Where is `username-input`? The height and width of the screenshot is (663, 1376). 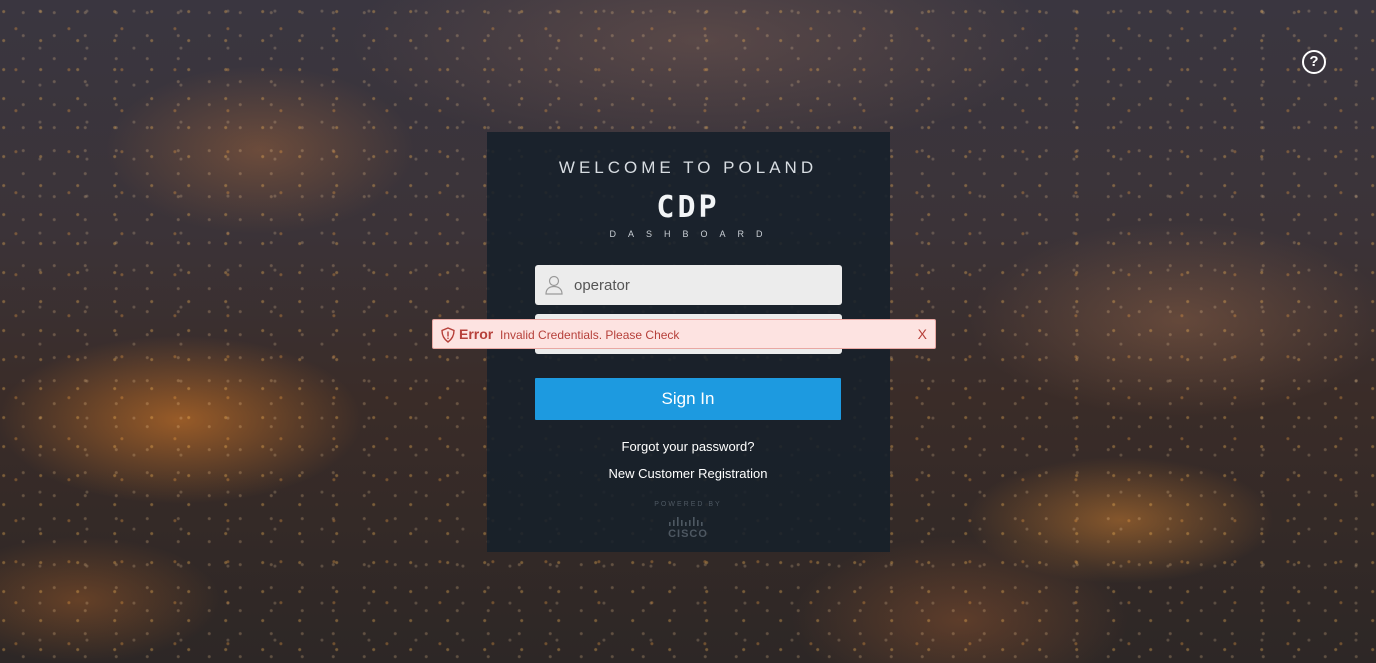
username-input is located at coordinates (704, 285).